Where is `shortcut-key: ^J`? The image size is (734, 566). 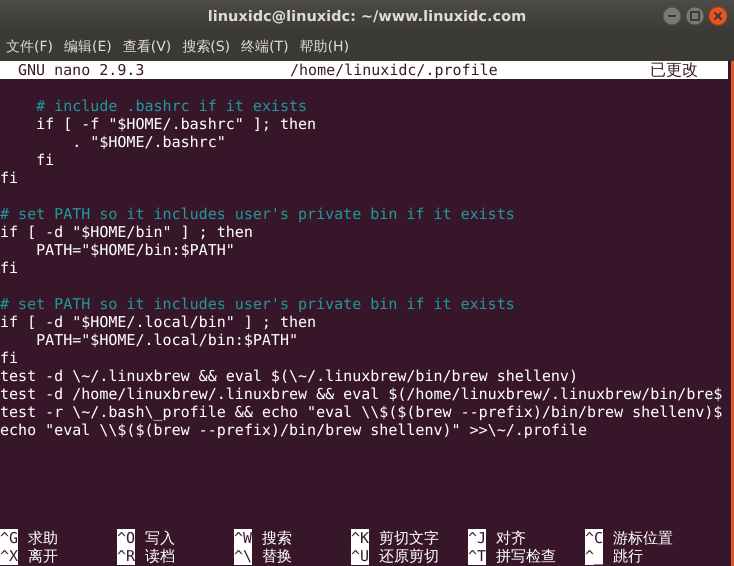
shortcut-key: ^J is located at coordinates (477, 538).